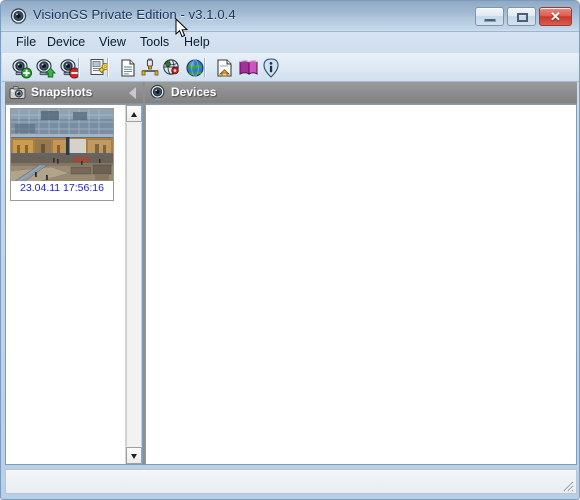 This screenshot has height=500, width=580. I want to click on collapse-left-arrow-icon, so click(132, 93).